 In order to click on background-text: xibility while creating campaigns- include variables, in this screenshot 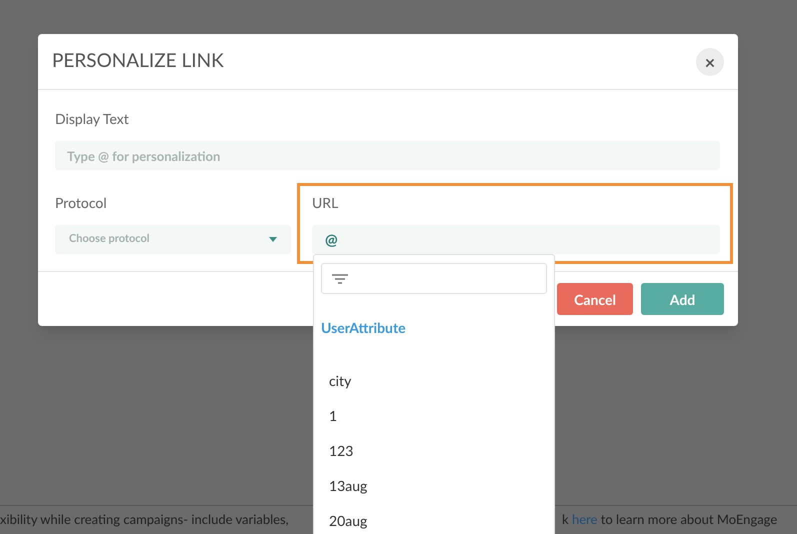, I will do `click(145, 520)`.